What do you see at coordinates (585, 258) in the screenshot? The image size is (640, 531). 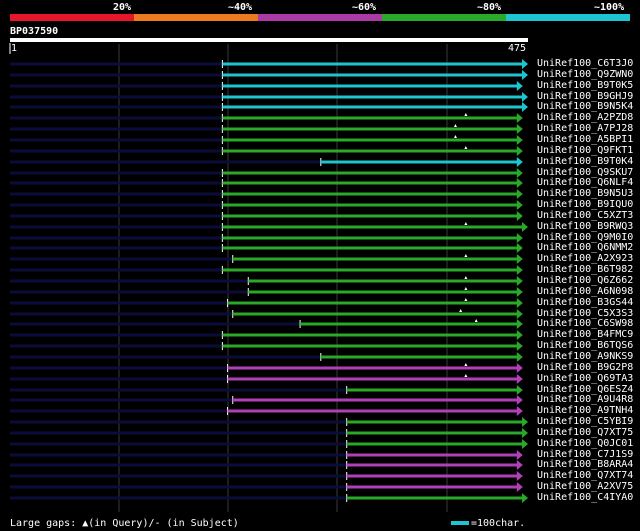 I see `hit-label: UniRef100_A2X923` at bounding box center [585, 258].